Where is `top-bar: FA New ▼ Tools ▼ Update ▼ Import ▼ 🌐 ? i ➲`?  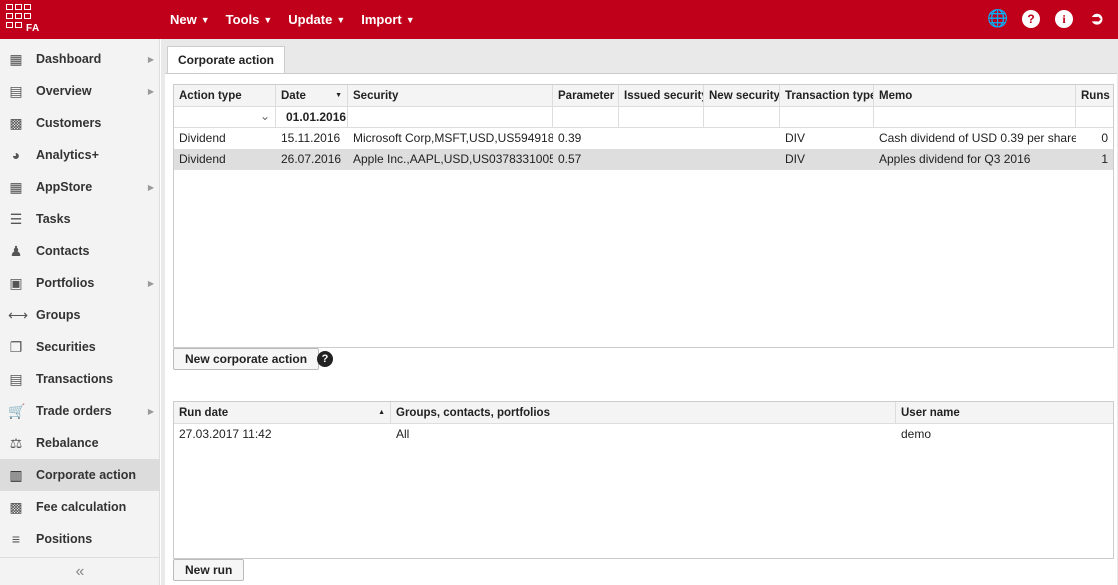
top-bar: FA New ▼ Tools ▼ Update ▼ Import ▼ 🌐 ? i ➲ is located at coordinates (559, 19).